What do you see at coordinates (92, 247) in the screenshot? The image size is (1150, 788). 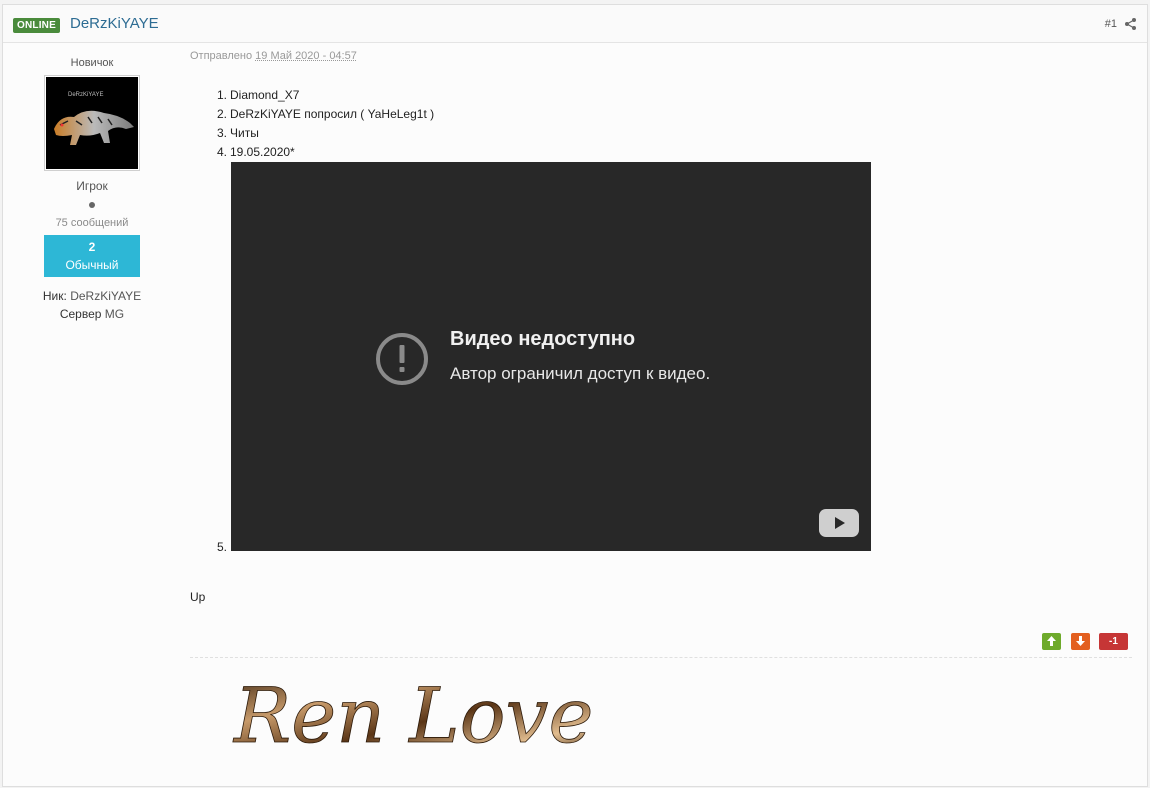 I see `reputation-value: 2` at bounding box center [92, 247].